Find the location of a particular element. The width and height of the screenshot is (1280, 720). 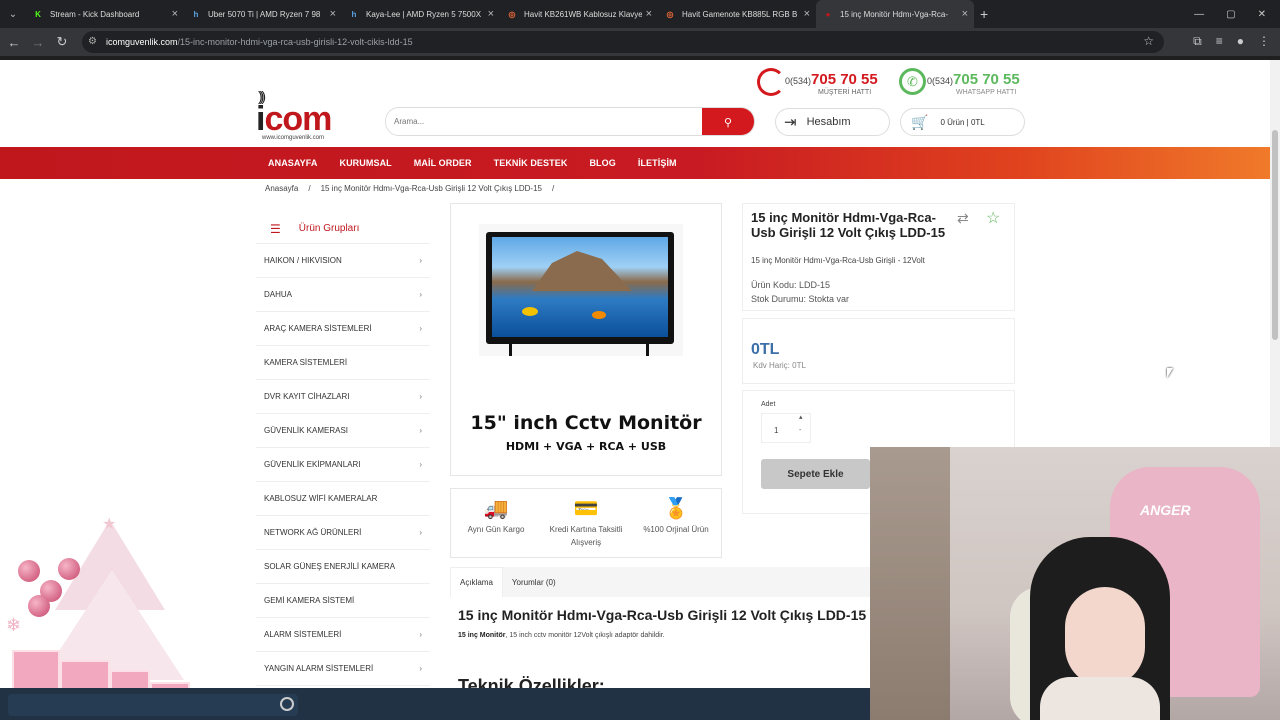

menu-kebab-icon: ⋮ is located at coordinates (1264, 41).